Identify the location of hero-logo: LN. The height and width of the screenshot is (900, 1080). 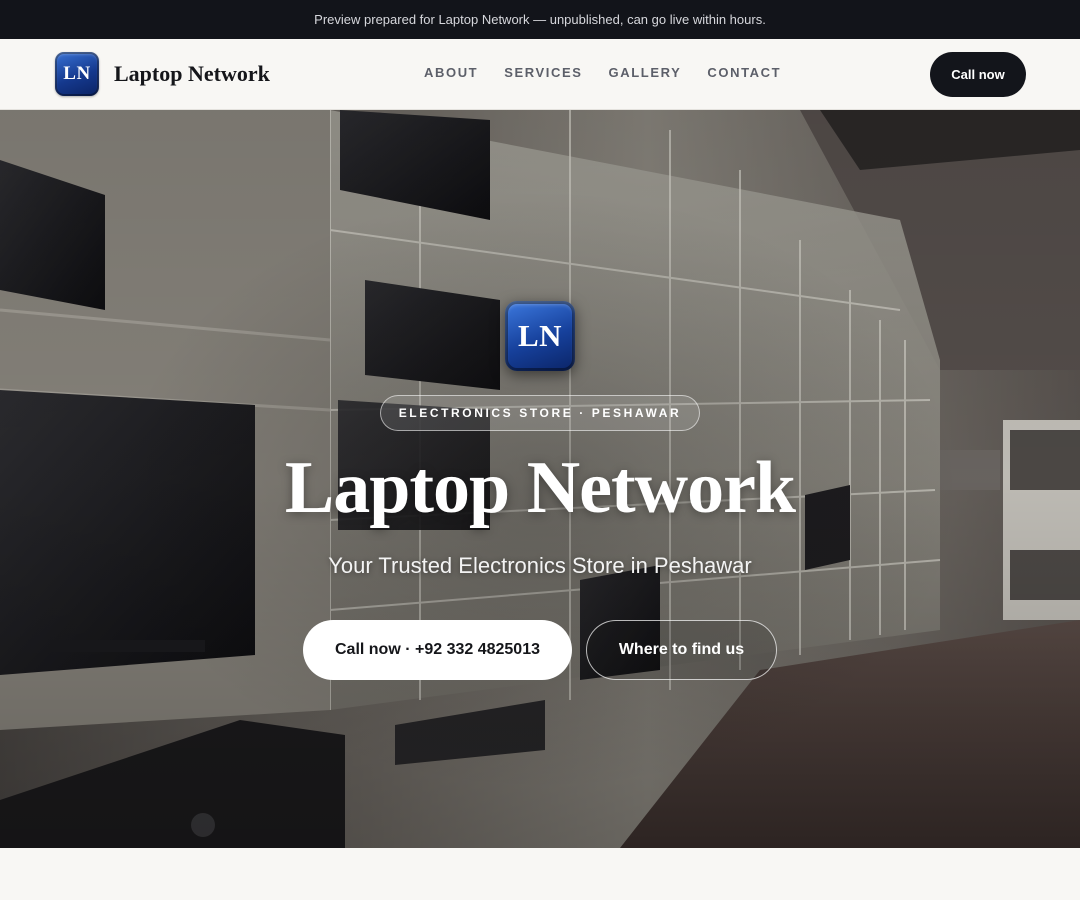
(540, 336).